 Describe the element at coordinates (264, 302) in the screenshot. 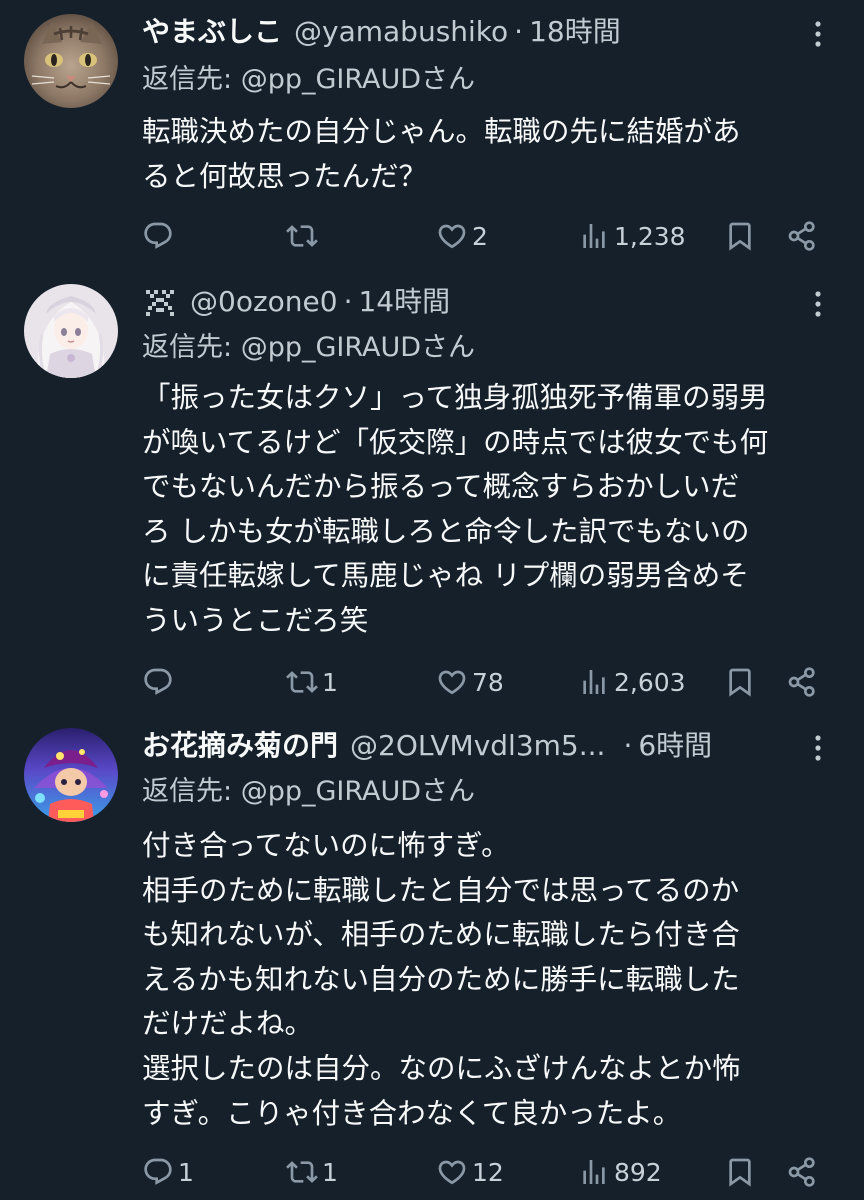

I see `user-handle: @0ozone0` at that location.